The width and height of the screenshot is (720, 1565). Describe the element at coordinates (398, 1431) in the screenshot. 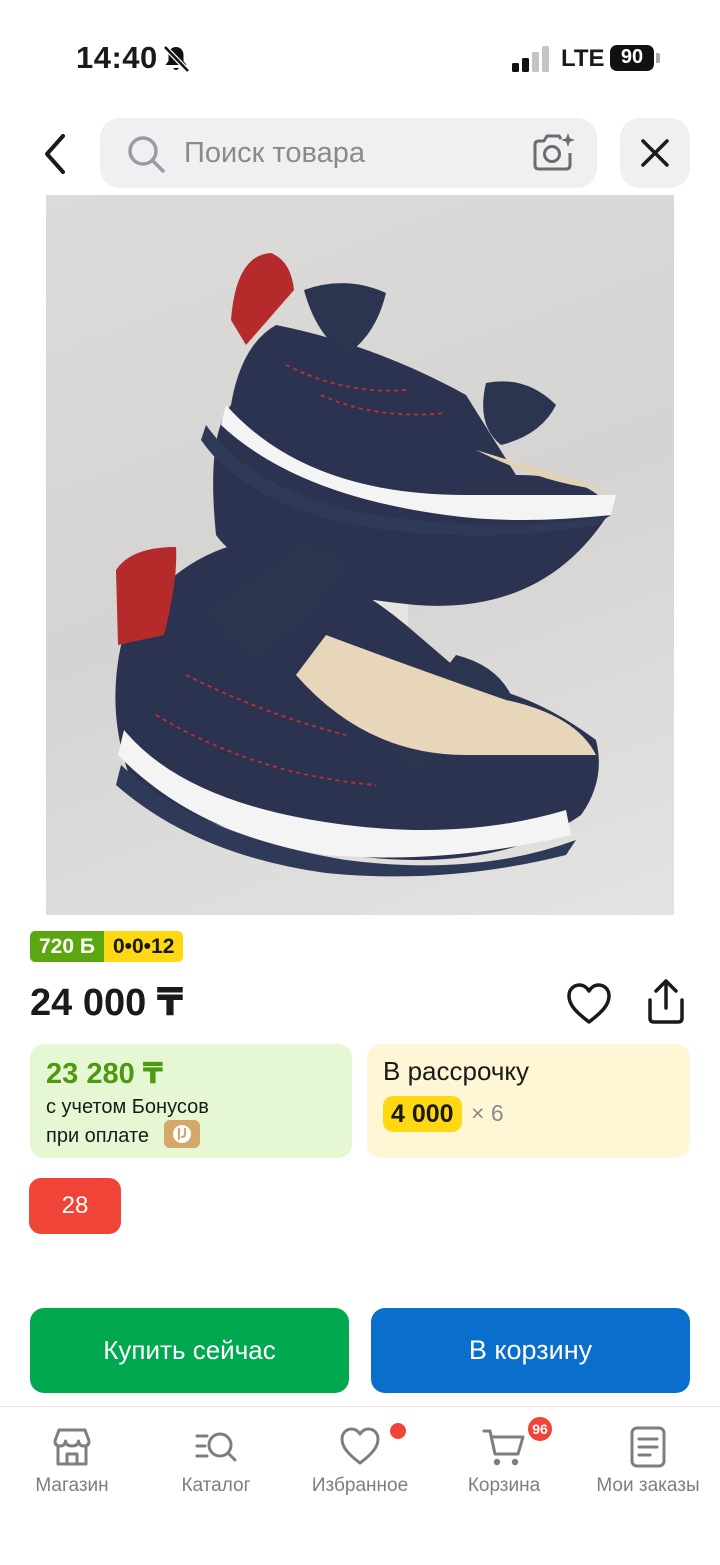

I see `favorites-notification-dot` at that location.